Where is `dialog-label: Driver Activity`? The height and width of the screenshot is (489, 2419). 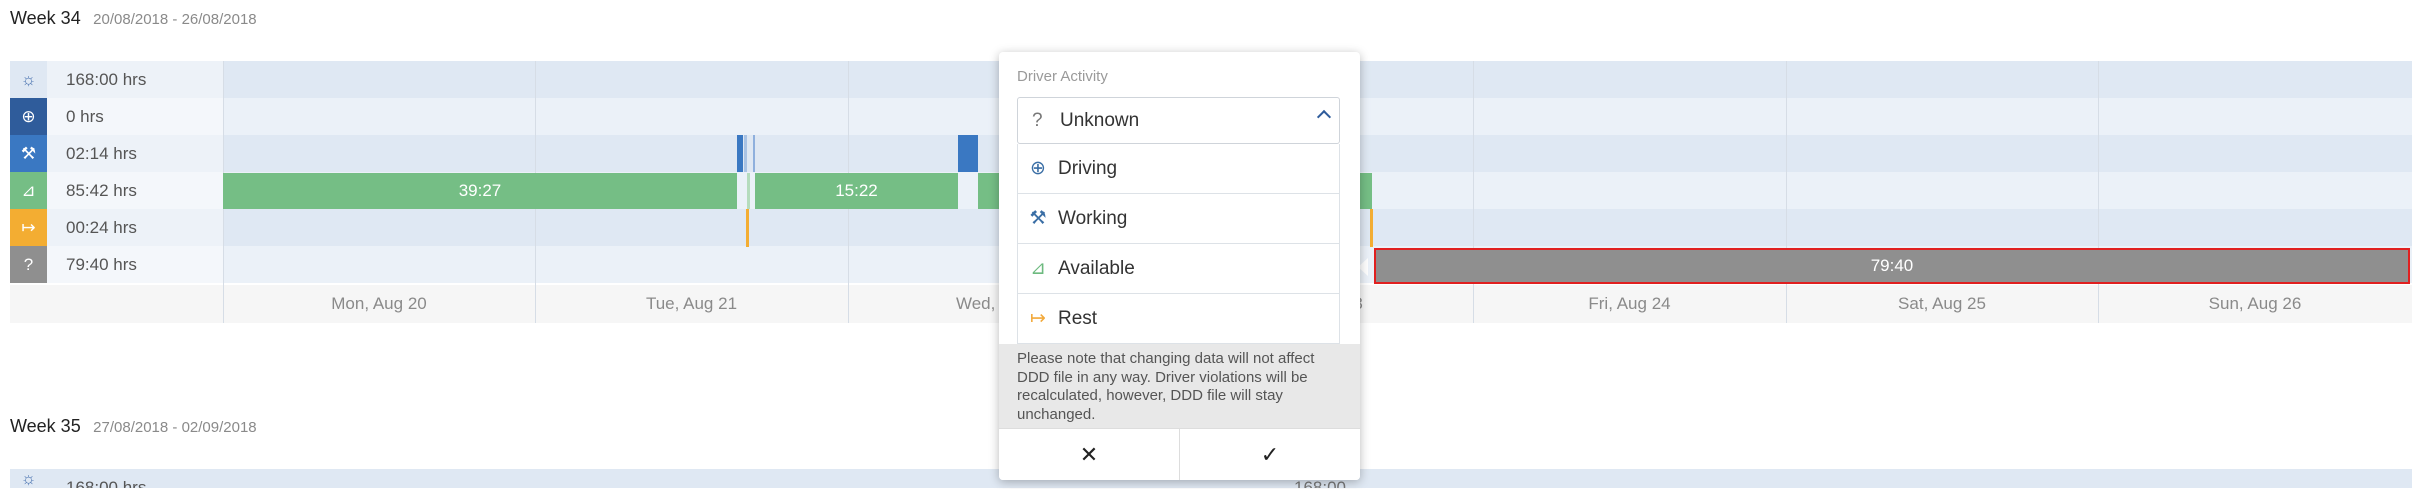
dialog-label: Driver Activity is located at coordinates (1062, 76).